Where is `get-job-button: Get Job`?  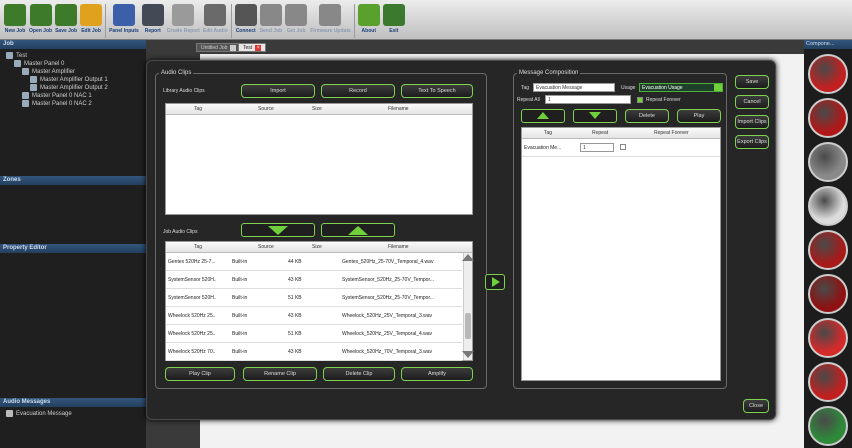
get-job-button: Get Job is located at coordinates (296, 18).